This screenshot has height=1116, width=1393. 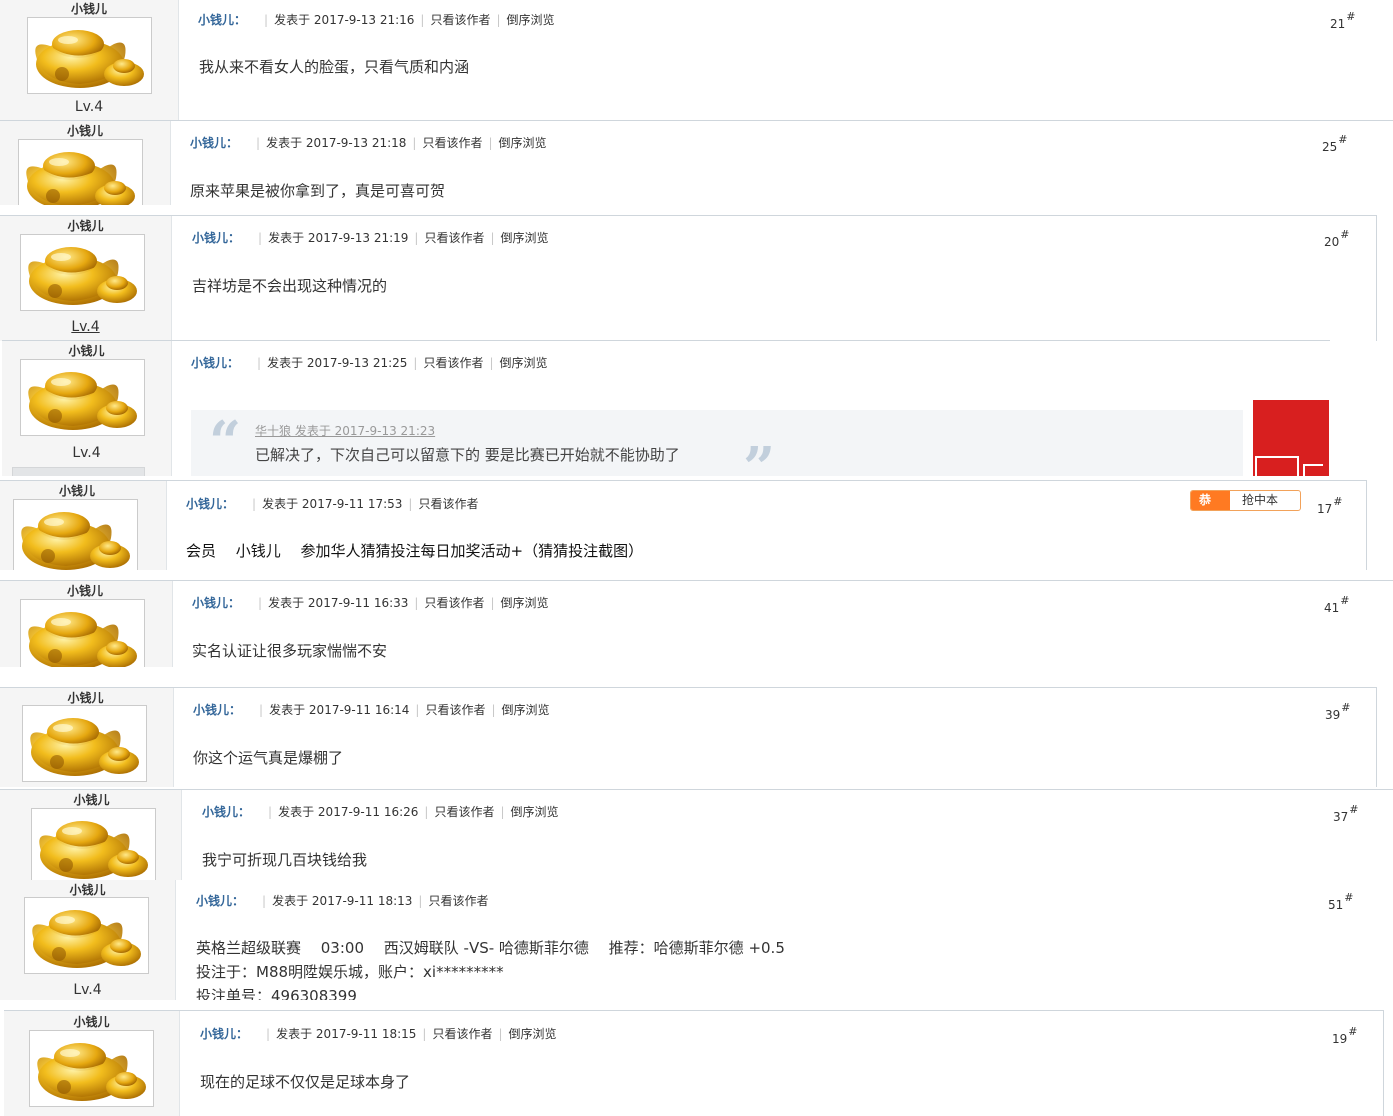 What do you see at coordinates (364, 20) in the screenshot?
I see `post-date: 2017-9-13 21:16` at bounding box center [364, 20].